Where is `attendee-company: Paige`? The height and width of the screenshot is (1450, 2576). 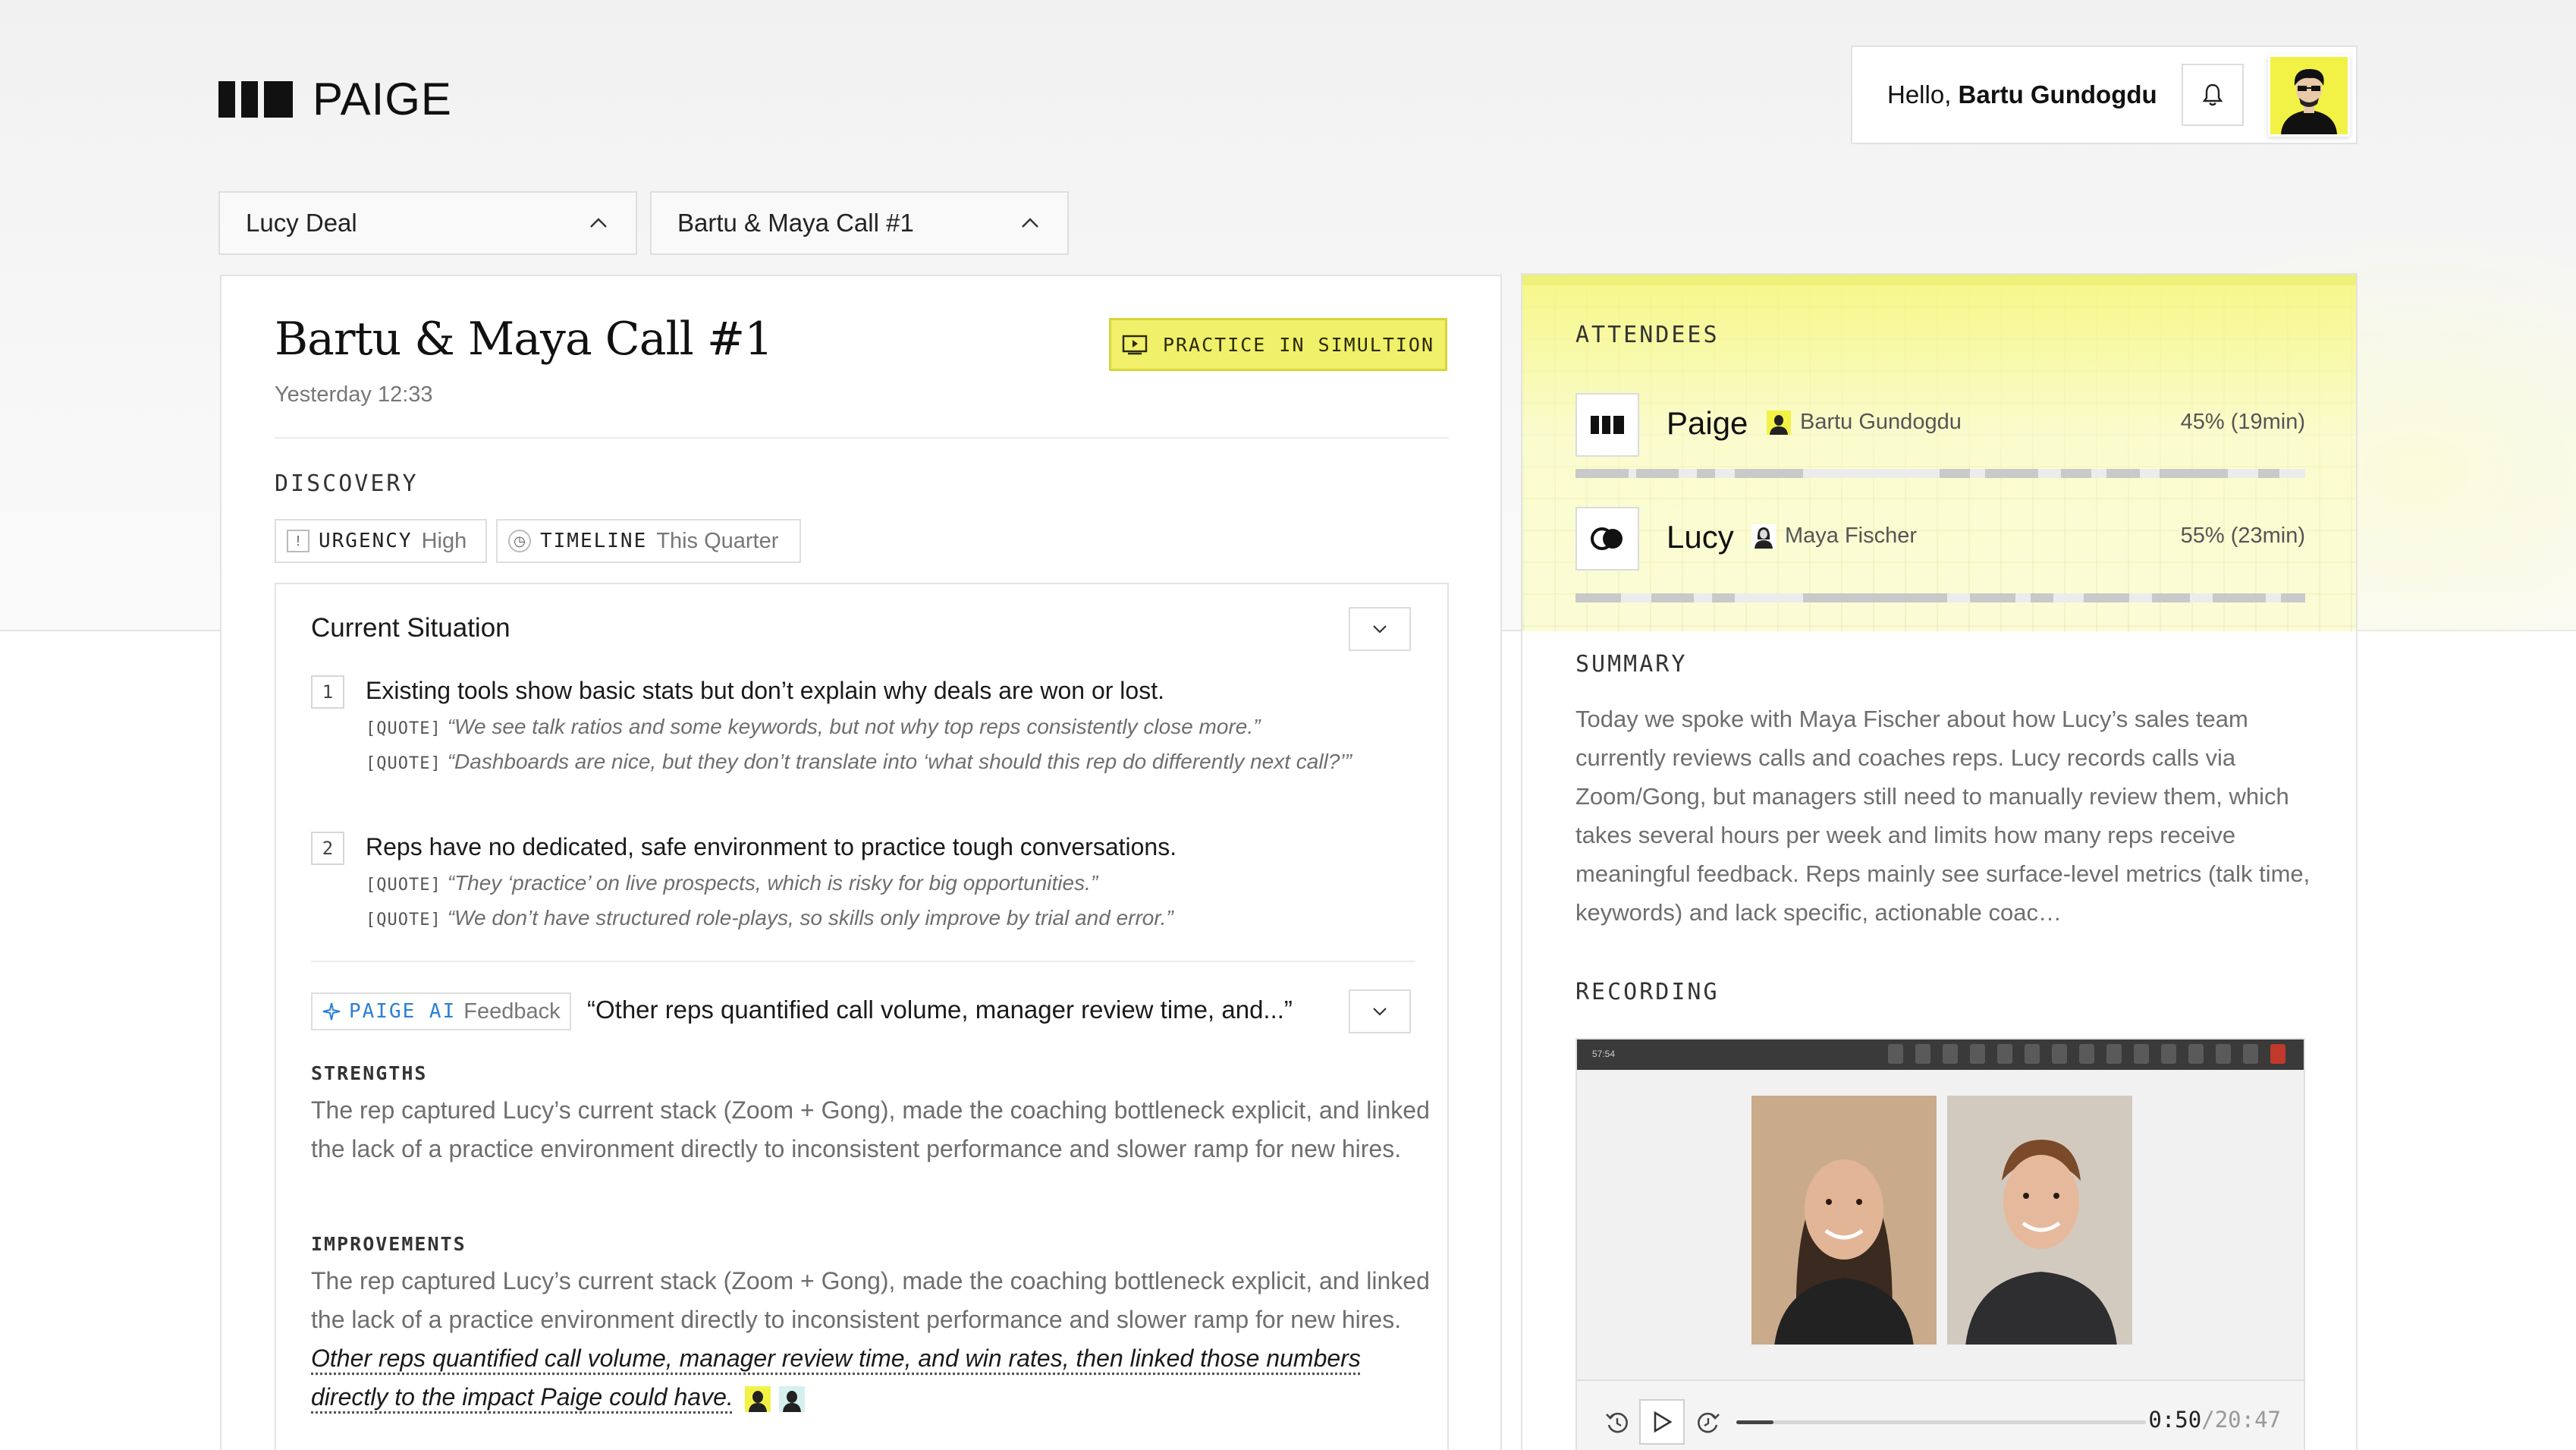 attendee-company: Paige is located at coordinates (1707, 423).